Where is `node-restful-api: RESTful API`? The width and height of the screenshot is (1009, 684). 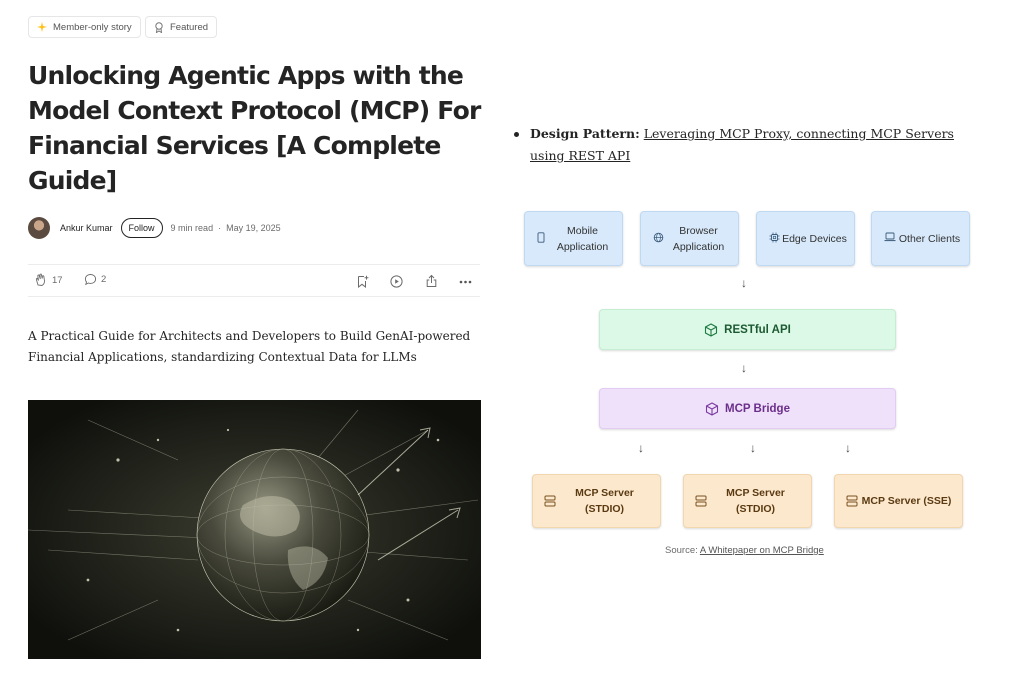 node-restful-api: RESTful API is located at coordinates (747, 329).